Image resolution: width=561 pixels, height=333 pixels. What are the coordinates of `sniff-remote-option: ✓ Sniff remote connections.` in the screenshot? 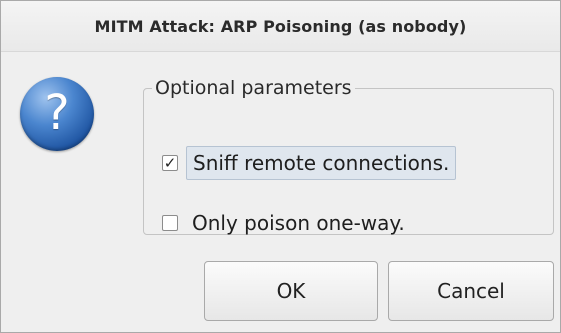 It's located at (309, 163).